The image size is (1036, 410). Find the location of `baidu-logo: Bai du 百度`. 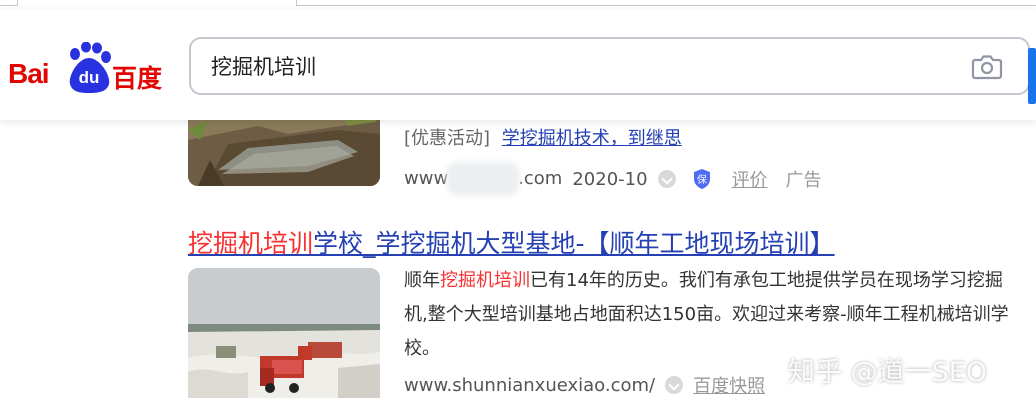

baidu-logo: Bai du 百度 is located at coordinates (86, 70).